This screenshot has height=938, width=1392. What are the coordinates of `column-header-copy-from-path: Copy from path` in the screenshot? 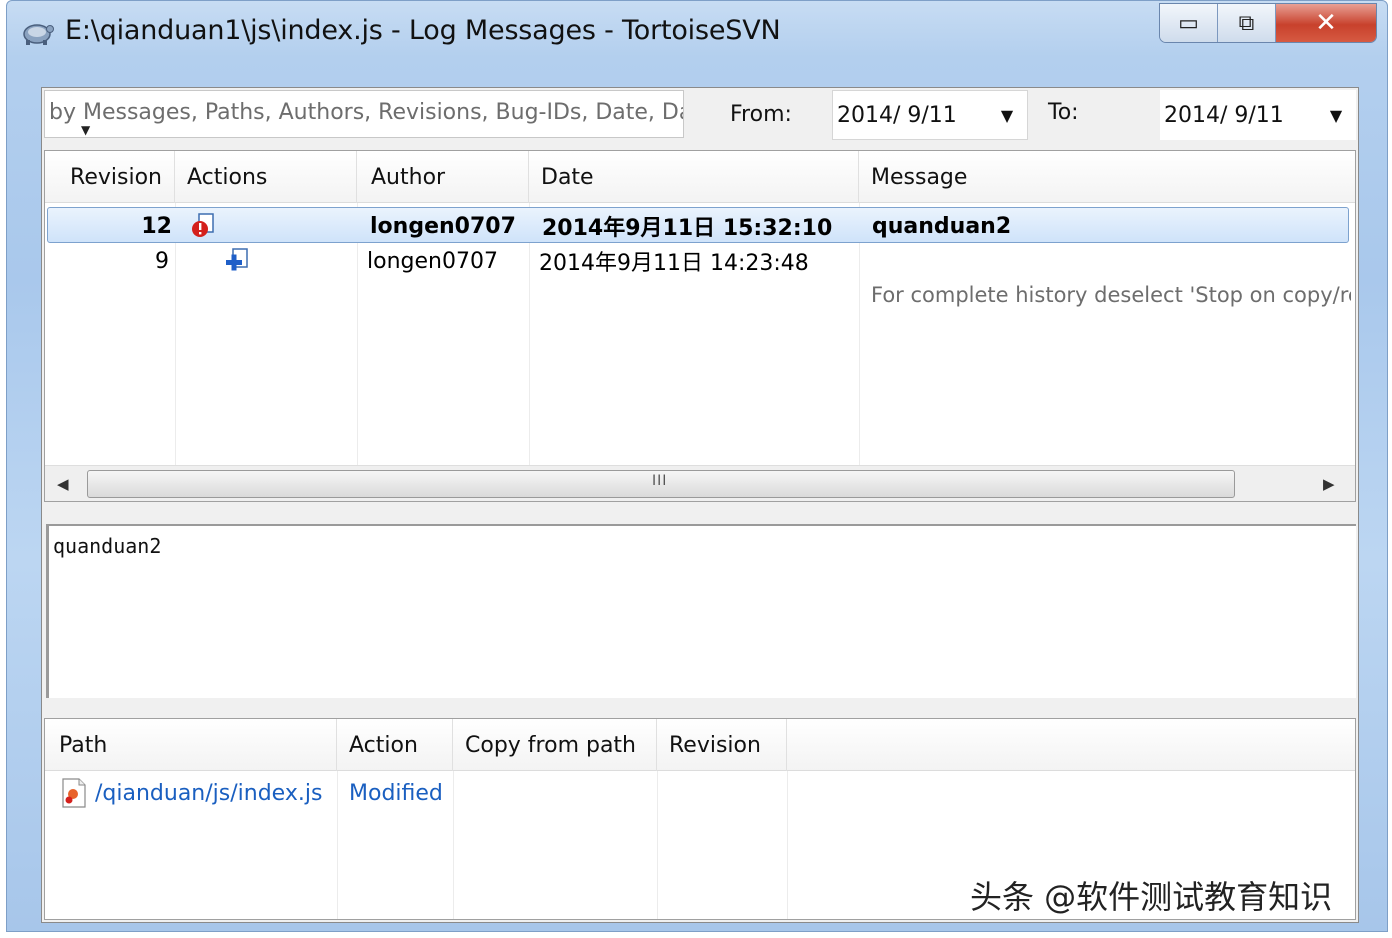 It's located at (555, 745).